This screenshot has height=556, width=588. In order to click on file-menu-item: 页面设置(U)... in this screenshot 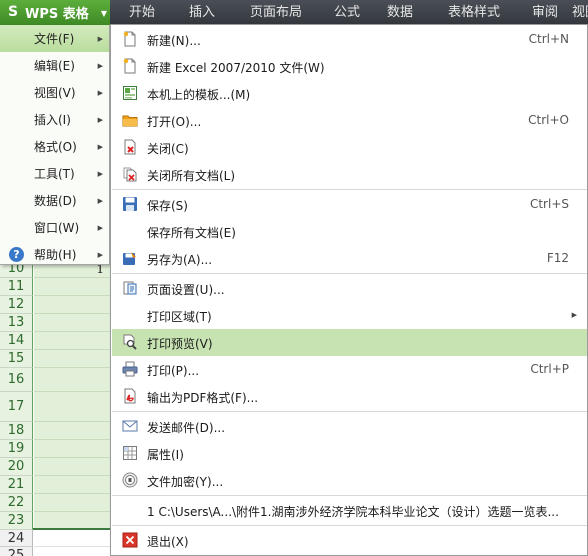, I will do `click(349, 288)`.